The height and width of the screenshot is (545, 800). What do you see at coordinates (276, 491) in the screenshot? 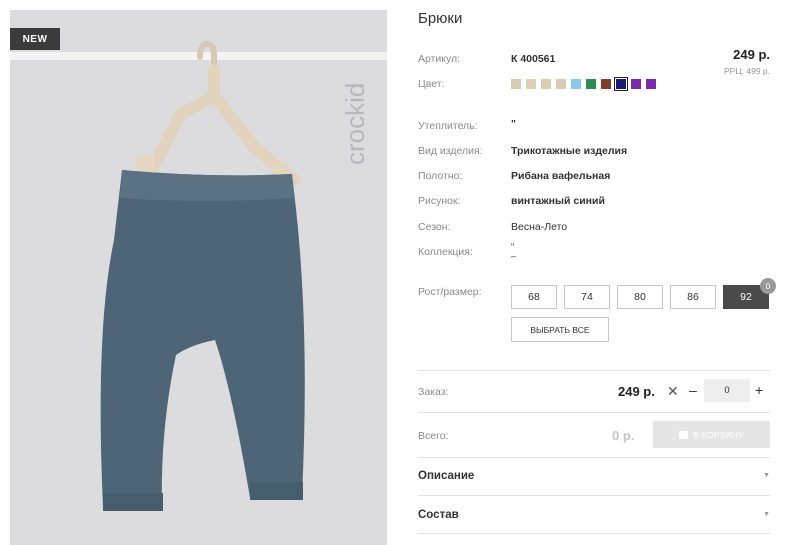
I see `pants-cuff-right` at bounding box center [276, 491].